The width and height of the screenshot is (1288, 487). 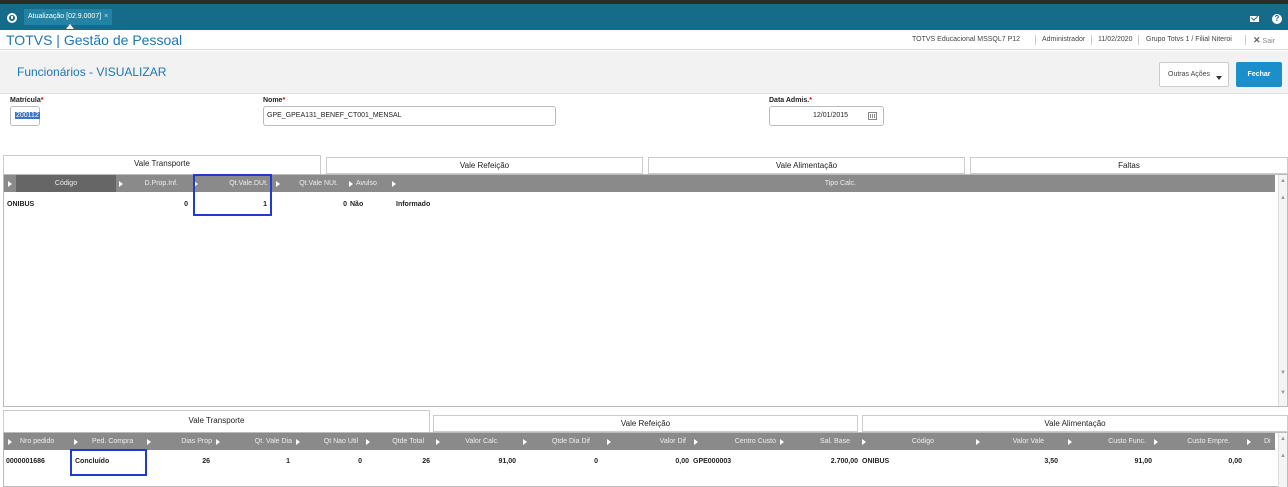 I want to click on environment-label: TOTVS Educacional MSSQL7 P12, so click(x=966, y=39).